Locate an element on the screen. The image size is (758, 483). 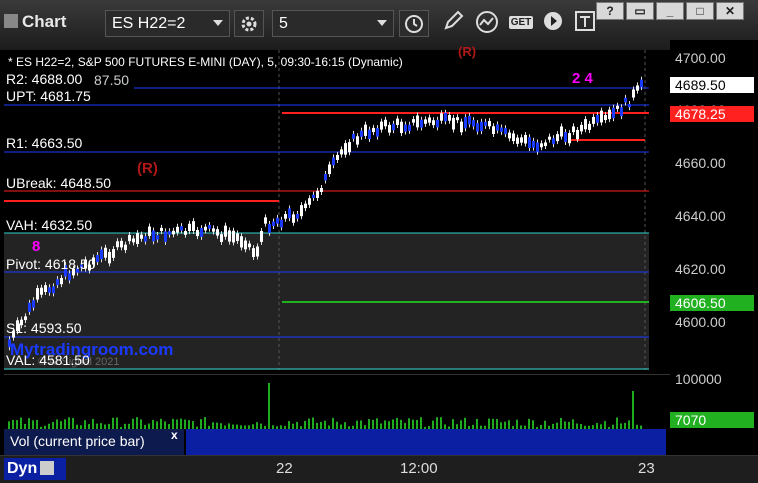
toolbar: Chart ES H22=2 5 GET ? ▭ _ □ ✕ is located at coordinates (379, 25).